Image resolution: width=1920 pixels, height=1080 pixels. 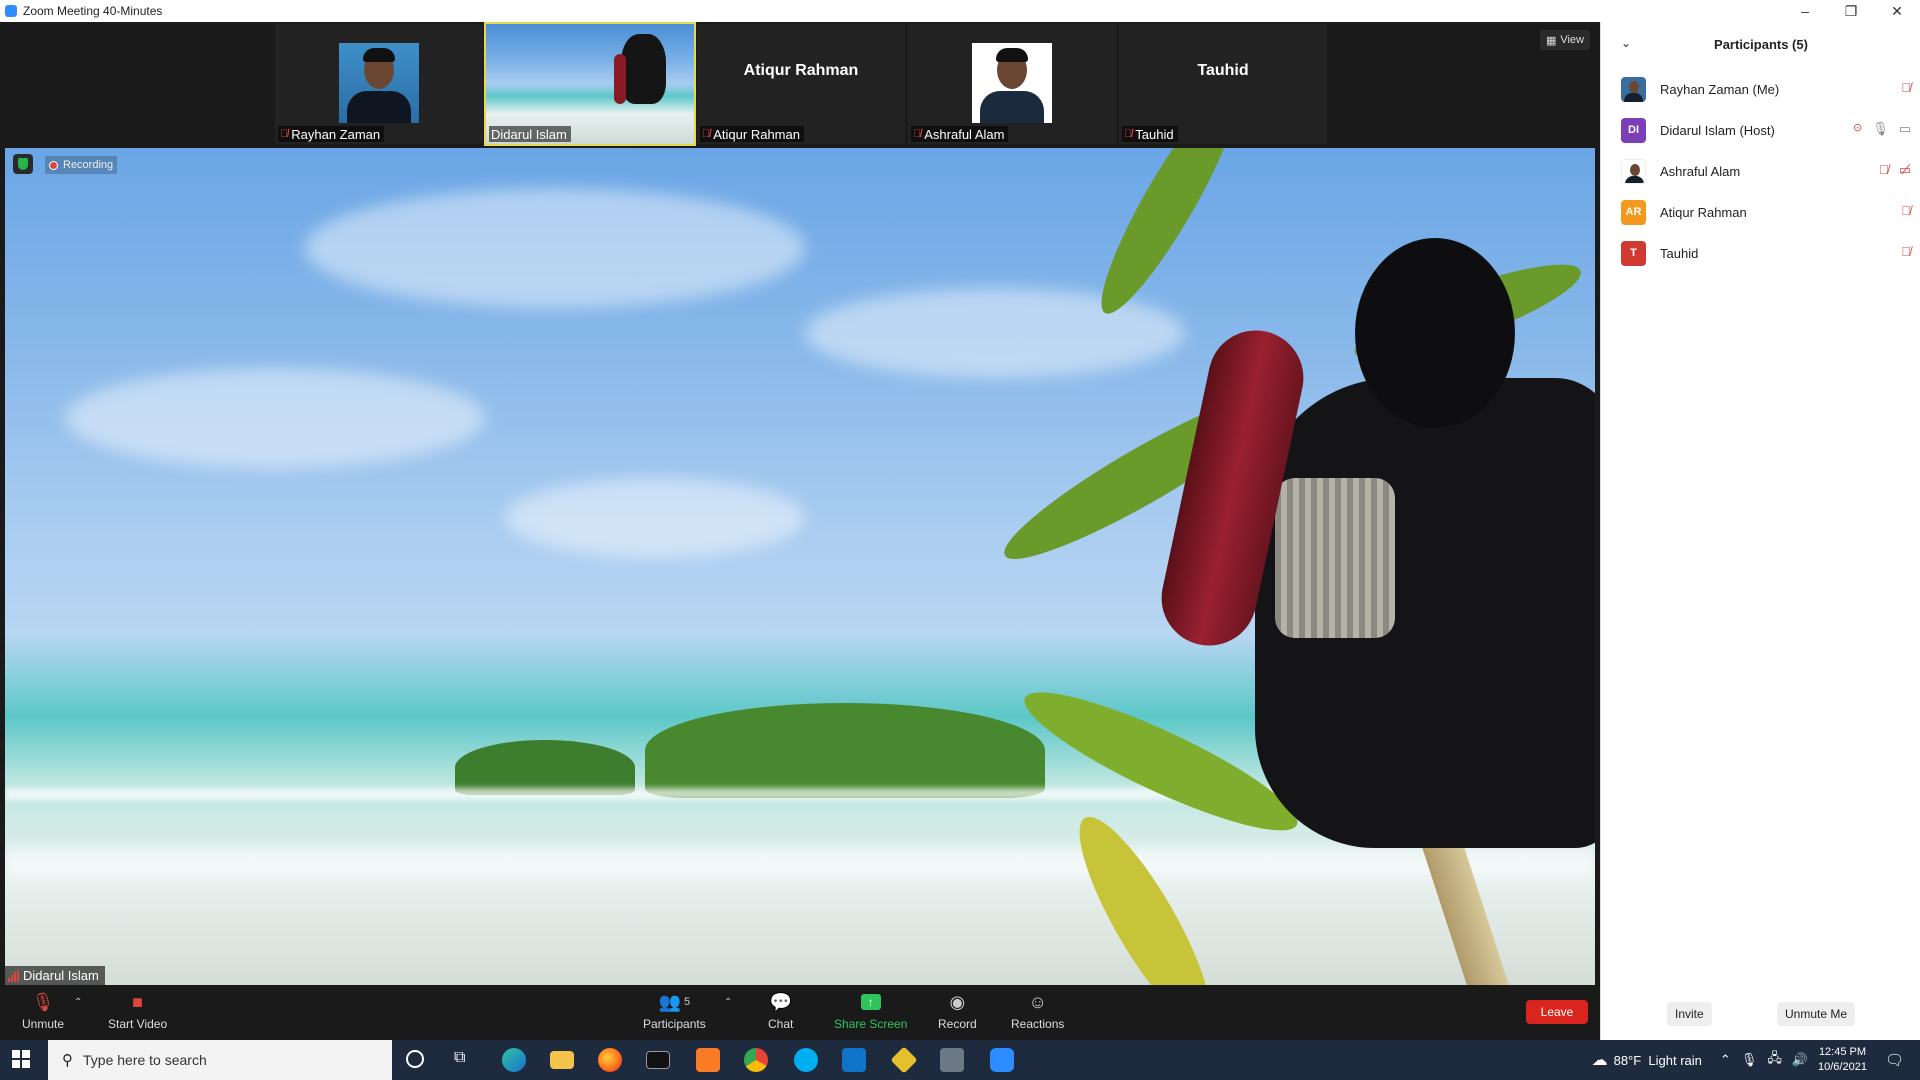 I want to click on collapse-chevron-icon: ⌄, so click(x=1626, y=43).